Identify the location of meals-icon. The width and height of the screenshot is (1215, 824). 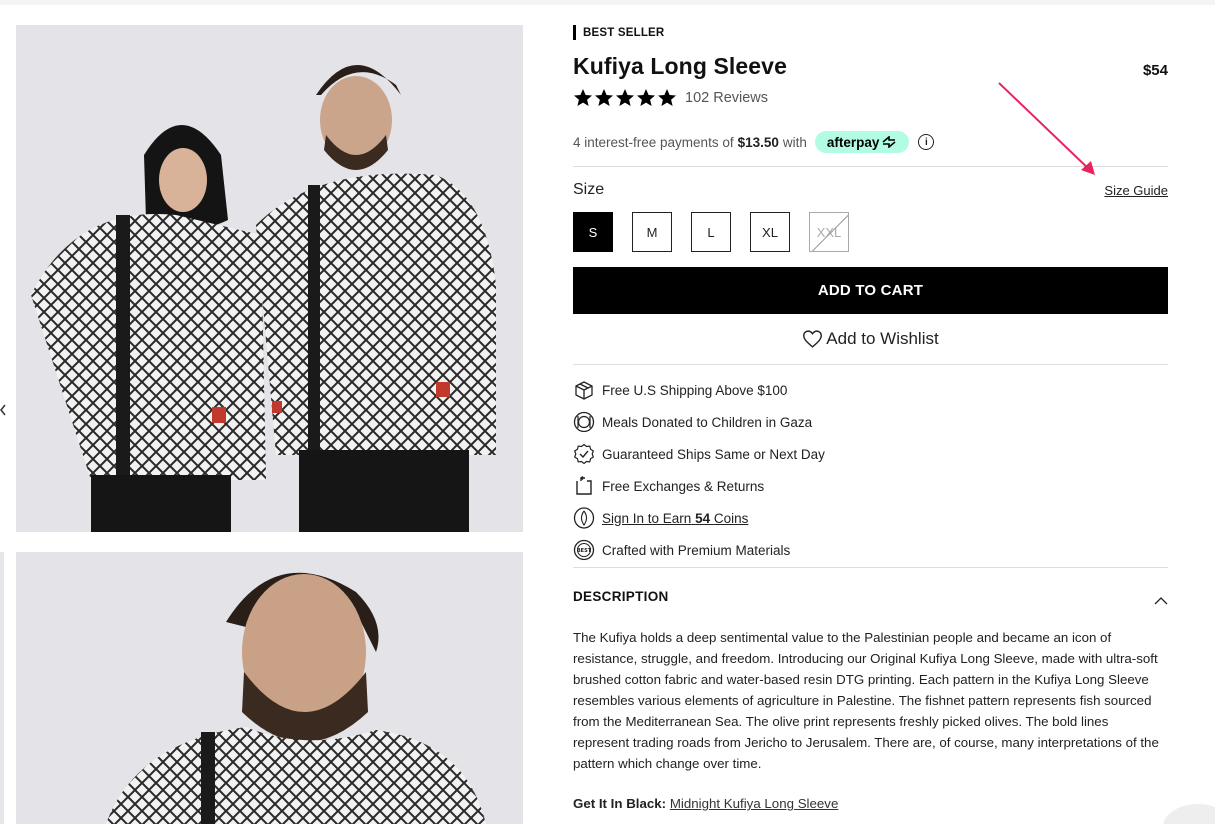
(584, 422).